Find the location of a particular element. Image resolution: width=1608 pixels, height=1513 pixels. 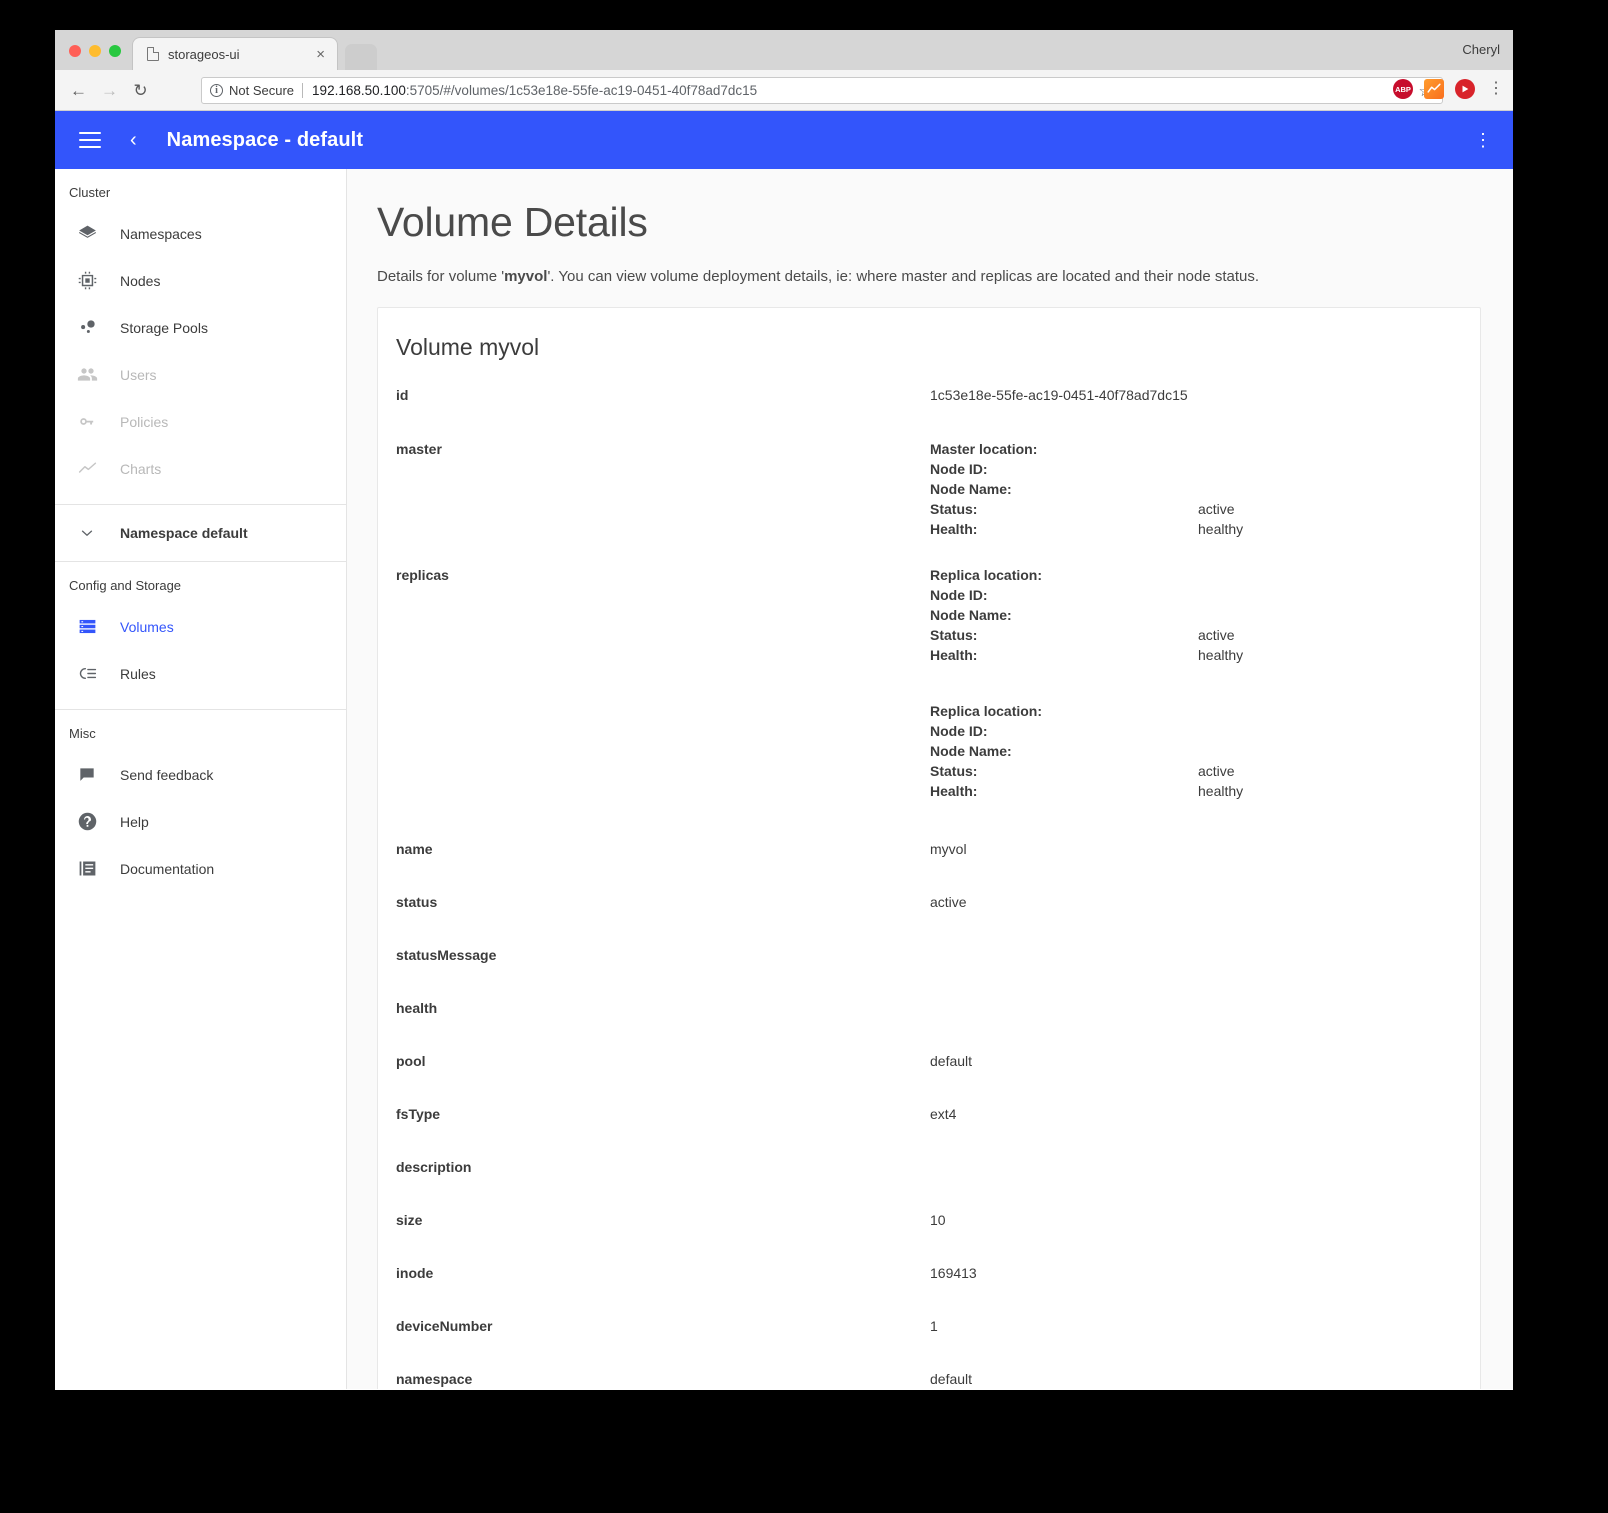

security-status-label: Not Secure is located at coordinates (262, 90).